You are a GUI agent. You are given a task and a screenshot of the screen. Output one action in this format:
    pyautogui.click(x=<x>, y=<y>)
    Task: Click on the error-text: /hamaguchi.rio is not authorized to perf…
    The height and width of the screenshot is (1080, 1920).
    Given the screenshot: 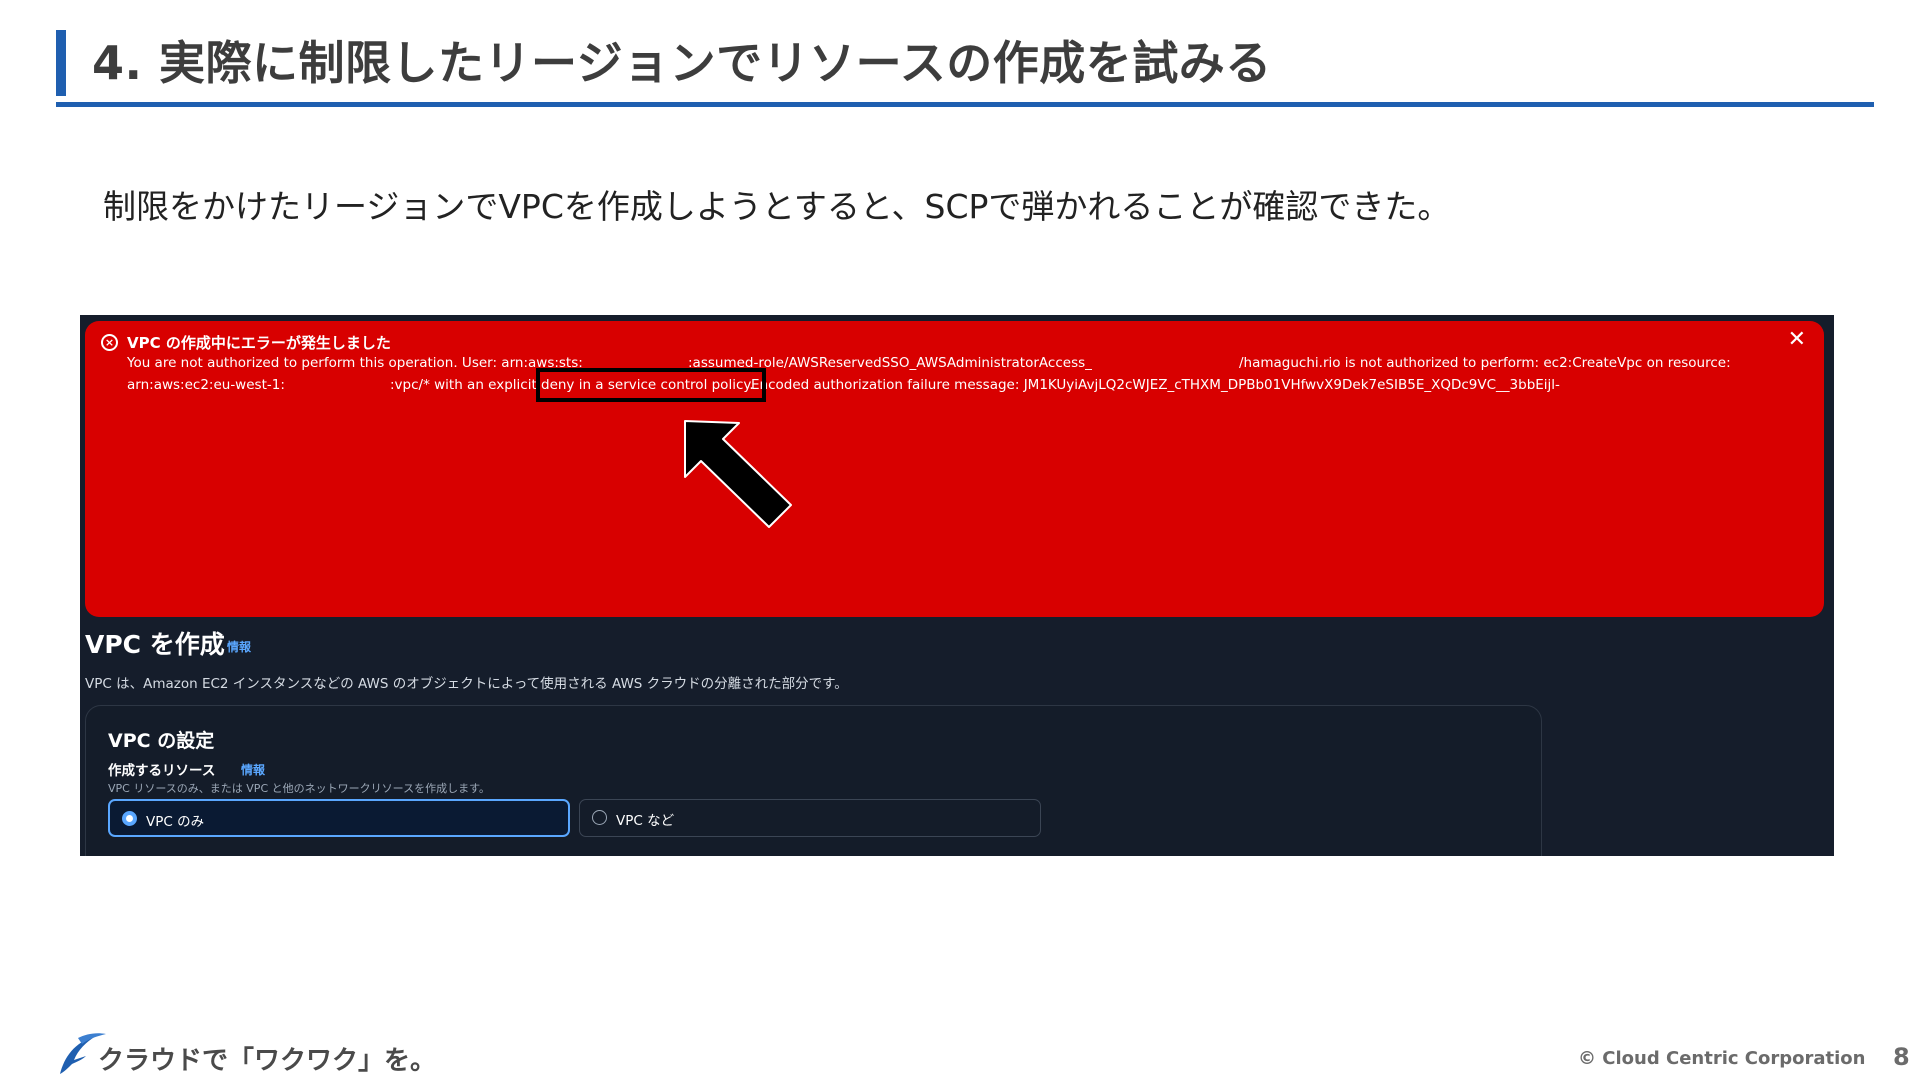 What is the action you would take?
    pyautogui.click(x=1485, y=363)
    